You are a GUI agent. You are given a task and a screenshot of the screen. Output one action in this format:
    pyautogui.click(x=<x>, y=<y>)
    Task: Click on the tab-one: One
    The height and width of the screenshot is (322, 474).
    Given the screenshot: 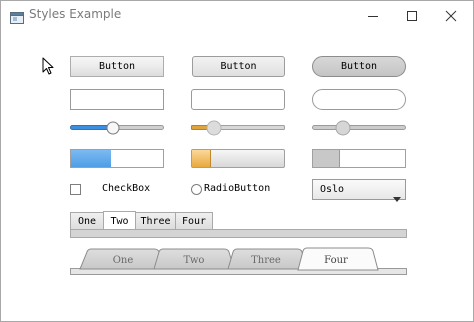 What is the action you would take?
    pyautogui.click(x=87, y=221)
    